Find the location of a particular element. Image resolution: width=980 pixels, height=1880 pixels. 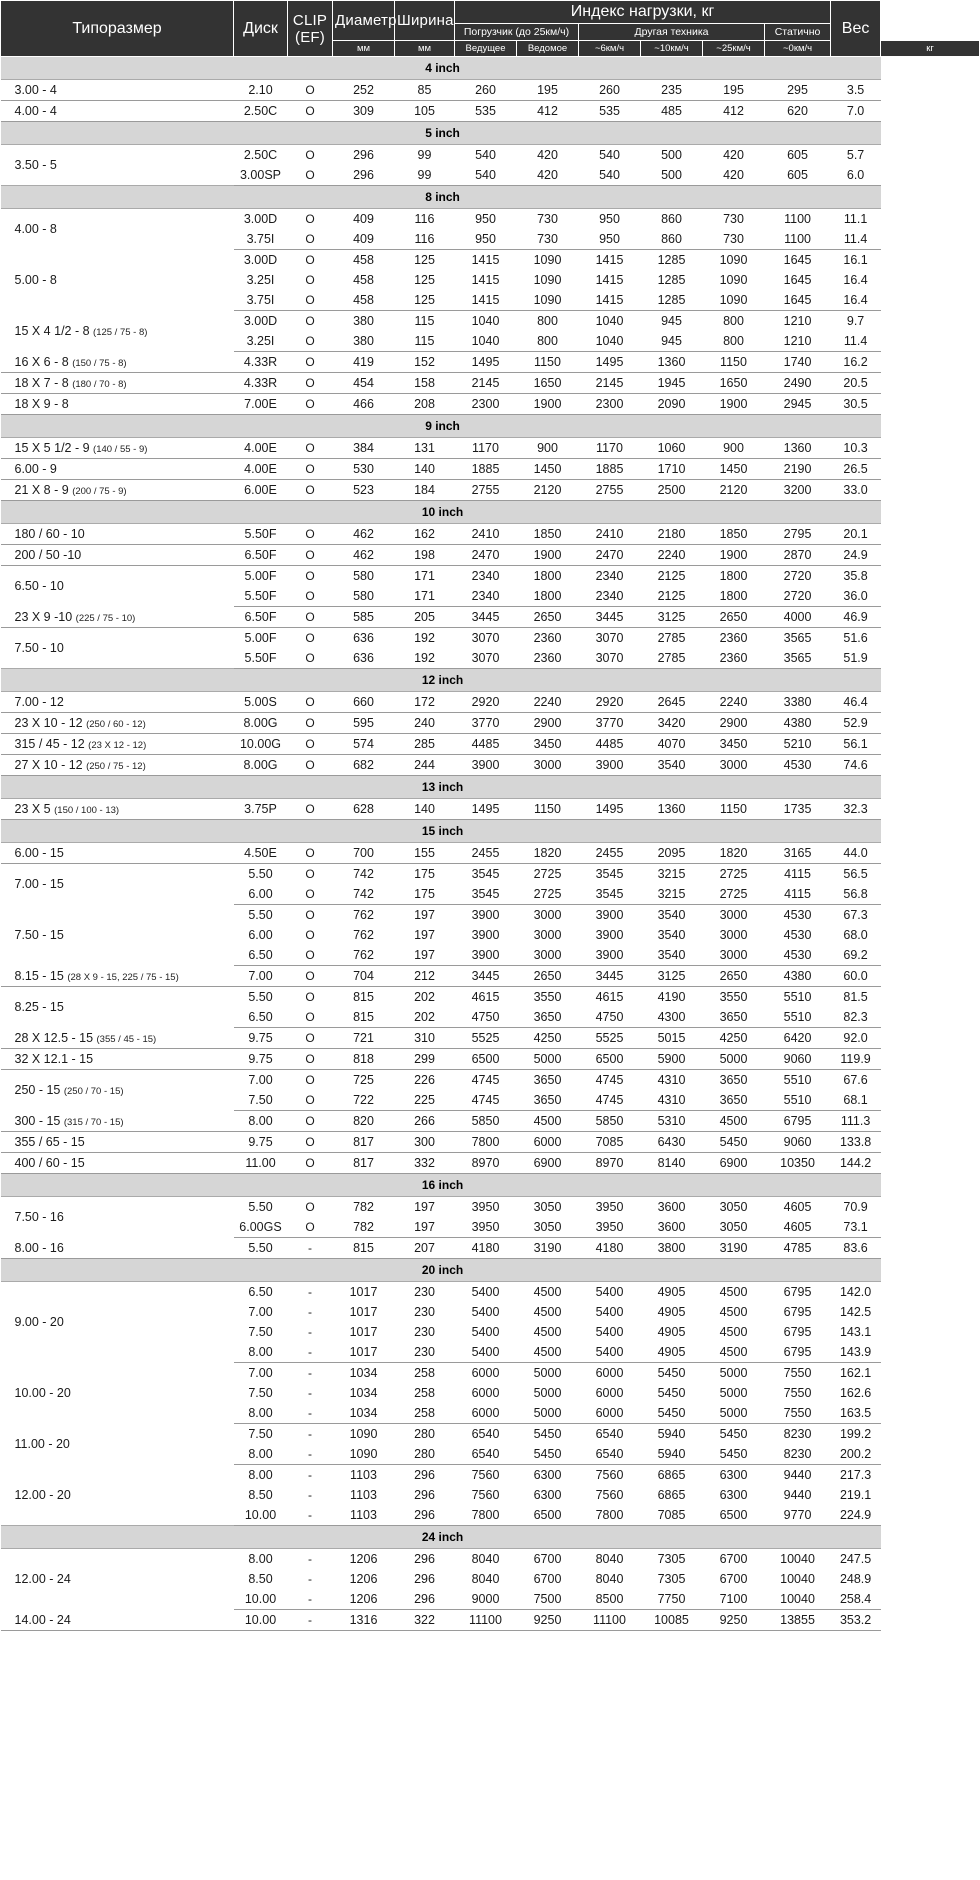

cell-speed-25kmh: 4500 is located at coordinates (733, 1121).